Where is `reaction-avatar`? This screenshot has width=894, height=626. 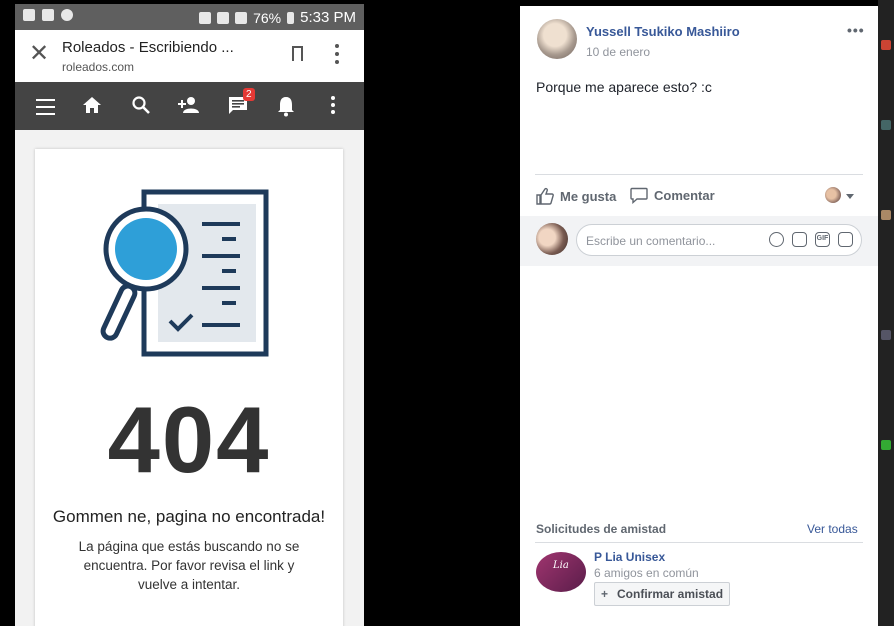 reaction-avatar is located at coordinates (833, 195).